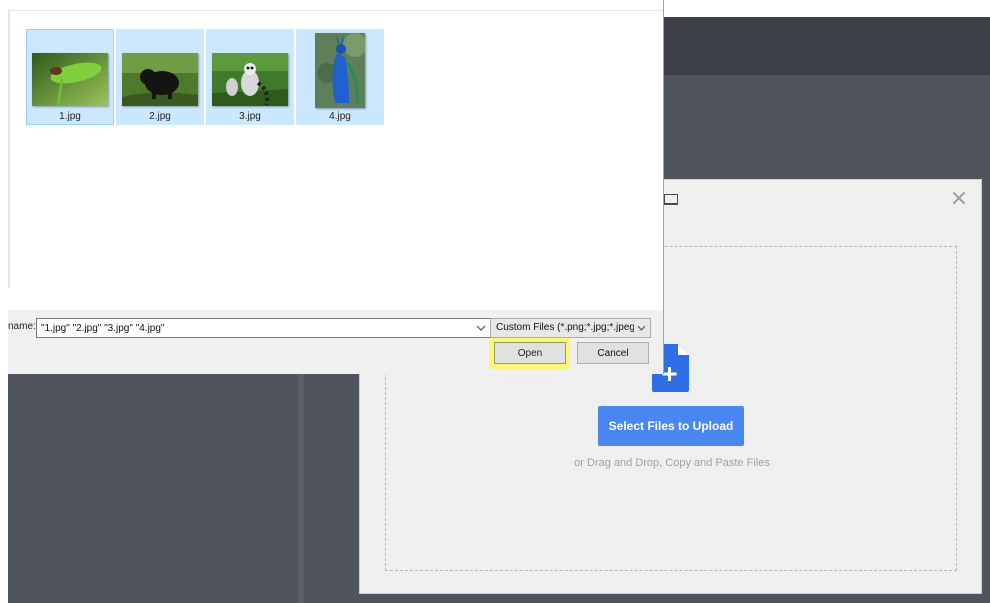 This screenshot has width=990, height=603. I want to click on file-name: 1.jpg, so click(70, 116).